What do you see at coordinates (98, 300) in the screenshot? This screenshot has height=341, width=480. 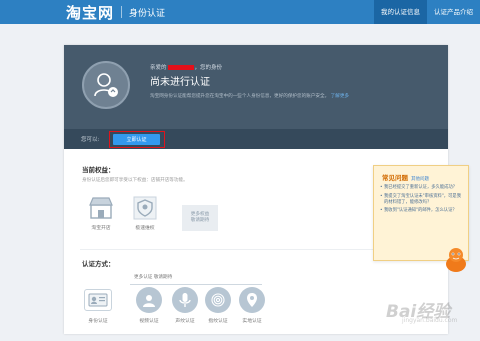 I see `id-card-icon` at bounding box center [98, 300].